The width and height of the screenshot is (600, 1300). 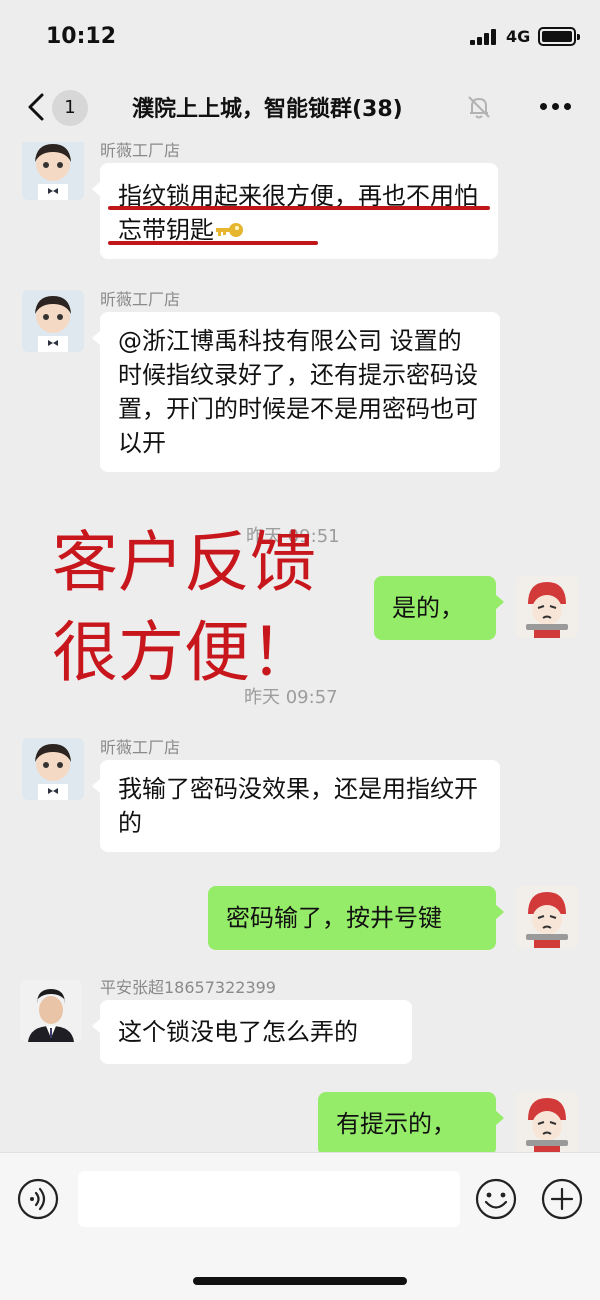 I want to click on message-text: 有提示的，, so click(x=396, y=1124).